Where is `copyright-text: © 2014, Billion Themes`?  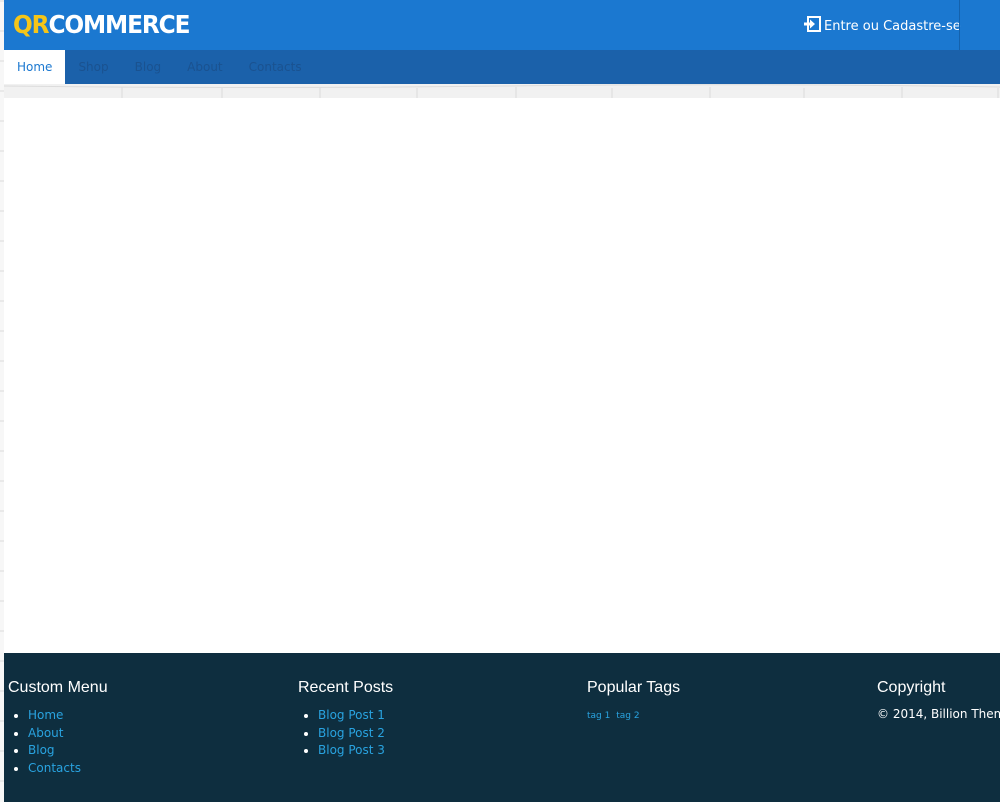 copyright-text: © 2014, Billion Themes is located at coordinates (938, 714).